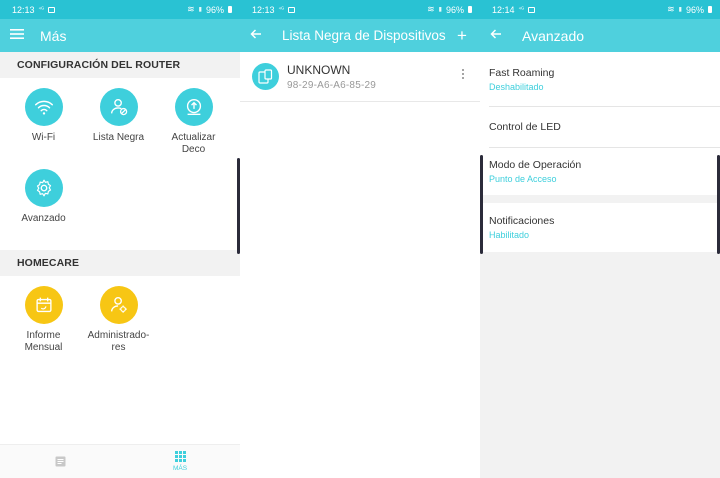  Describe the element at coordinates (600, 9) in the screenshot. I see `status-bar: 12:14 ⁴ᴳ ≋ ▮ 96%` at that location.